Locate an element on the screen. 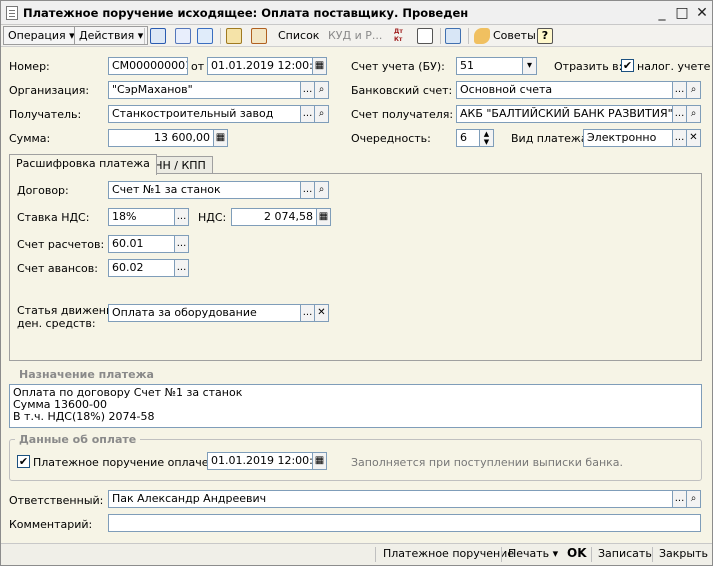 The width and height of the screenshot is (713, 566). comment-label: Комментарий: is located at coordinates (51, 524).